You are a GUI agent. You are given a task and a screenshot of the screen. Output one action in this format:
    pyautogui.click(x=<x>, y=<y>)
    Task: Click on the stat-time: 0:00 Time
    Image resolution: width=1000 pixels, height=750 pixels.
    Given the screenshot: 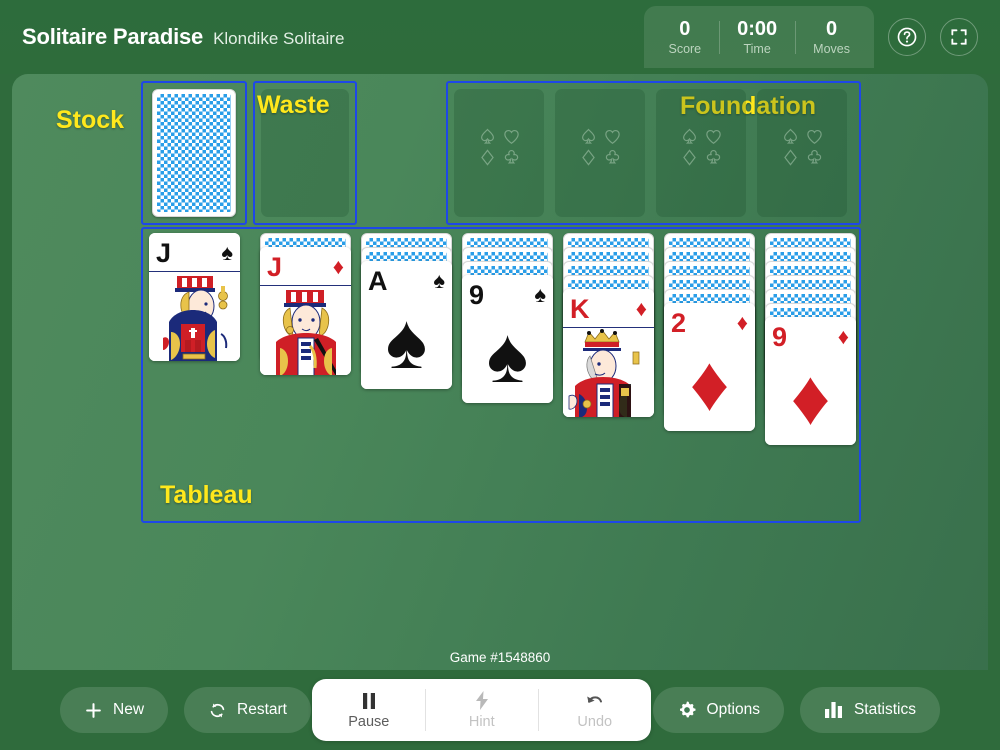 What is the action you would take?
    pyautogui.click(x=757, y=37)
    